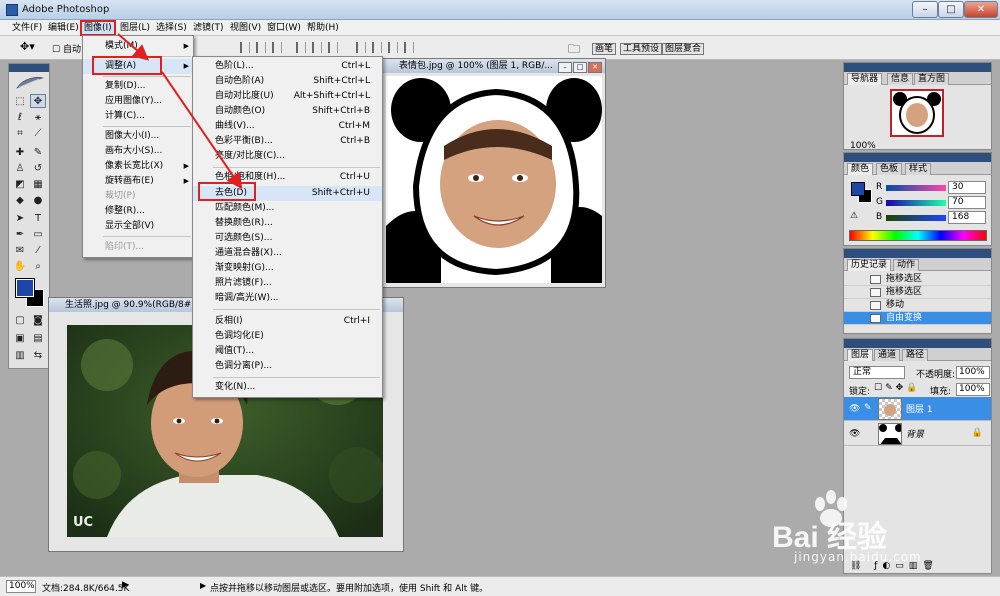 This screenshot has height=596, width=1000. What do you see at coordinates (870, 532) in the screenshot?
I see `baidu-watermark: Bai 经验 jingyan.baidu.com` at bounding box center [870, 532].